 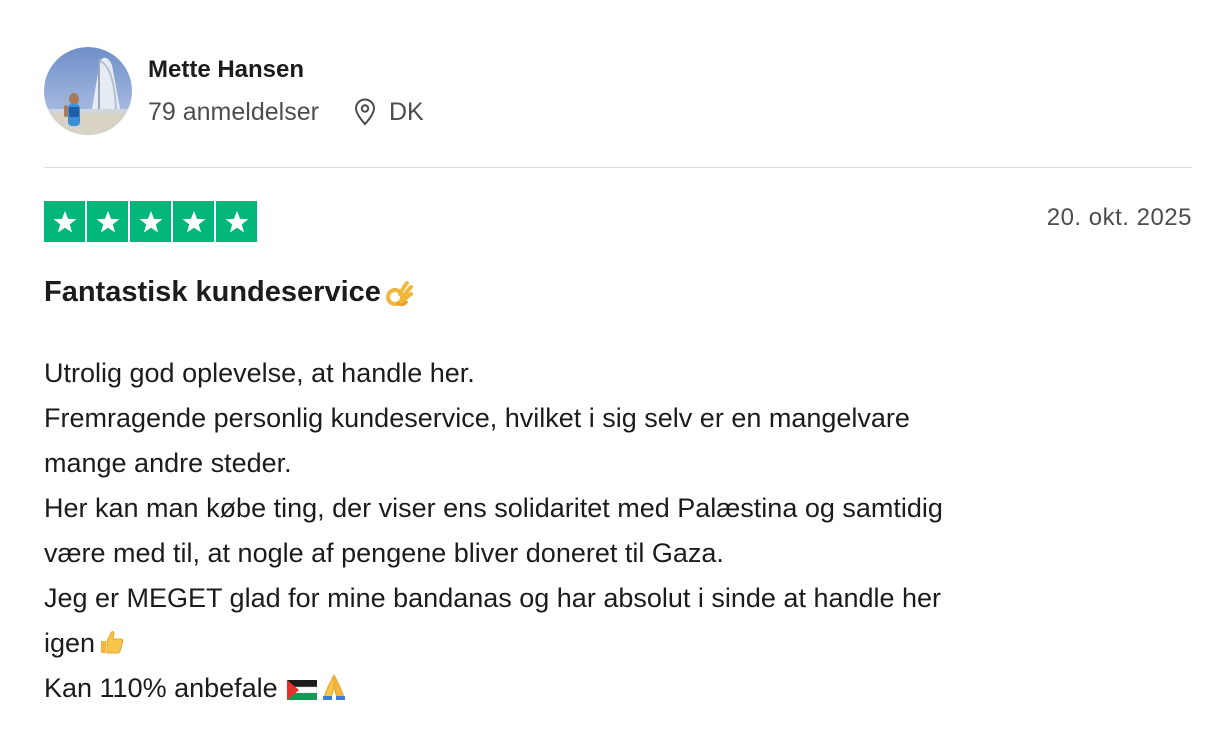 What do you see at coordinates (286, 70) in the screenshot?
I see `reviewer-name: Mette Hansen` at bounding box center [286, 70].